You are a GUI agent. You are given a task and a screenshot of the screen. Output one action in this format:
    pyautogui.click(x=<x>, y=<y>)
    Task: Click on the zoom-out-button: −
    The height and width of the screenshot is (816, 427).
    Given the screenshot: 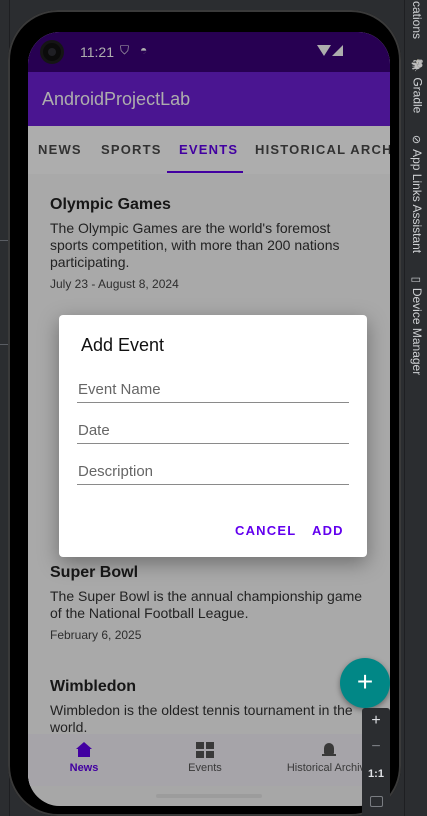 What is the action you would take?
    pyautogui.click(x=376, y=747)
    